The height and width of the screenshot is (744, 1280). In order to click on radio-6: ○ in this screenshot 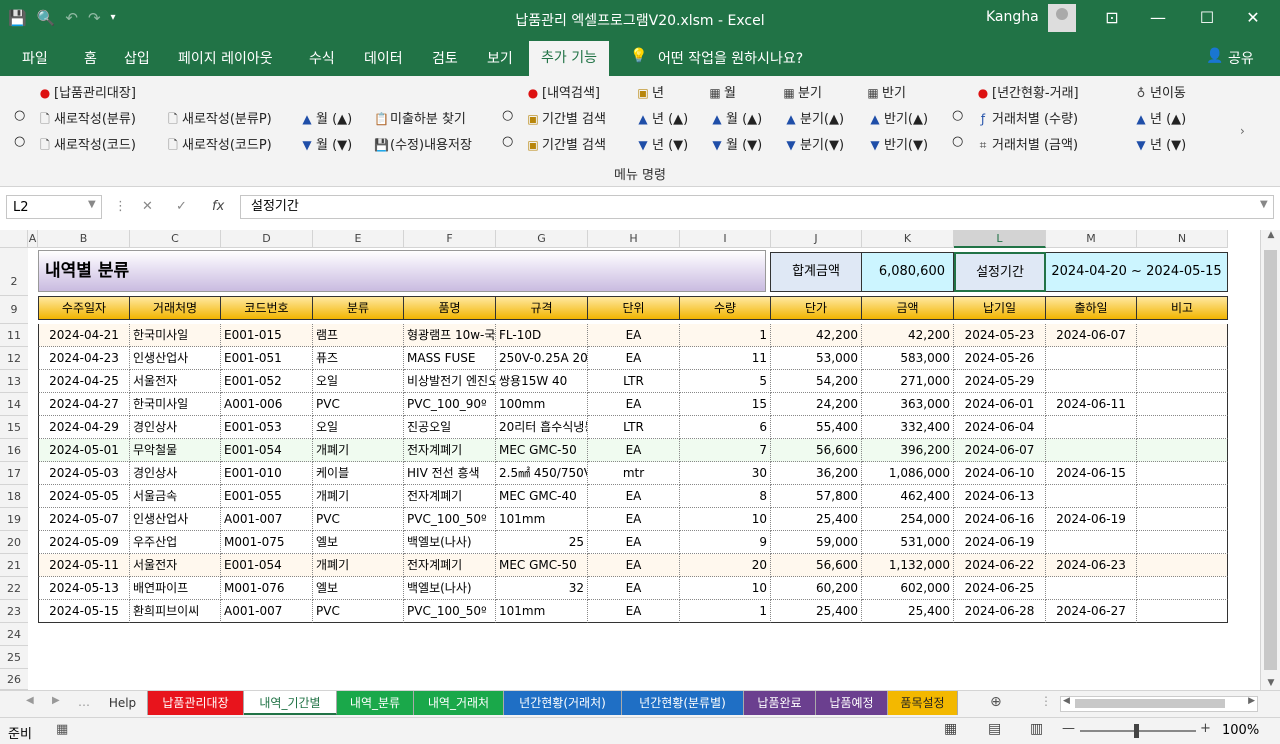, I will do `click(957, 141)`.